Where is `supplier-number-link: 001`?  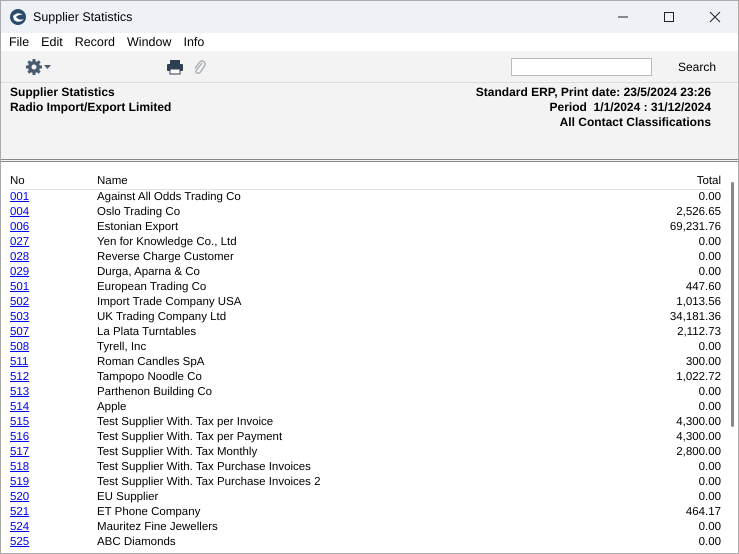
supplier-number-link: 001 is located at coordinates (20, 197).